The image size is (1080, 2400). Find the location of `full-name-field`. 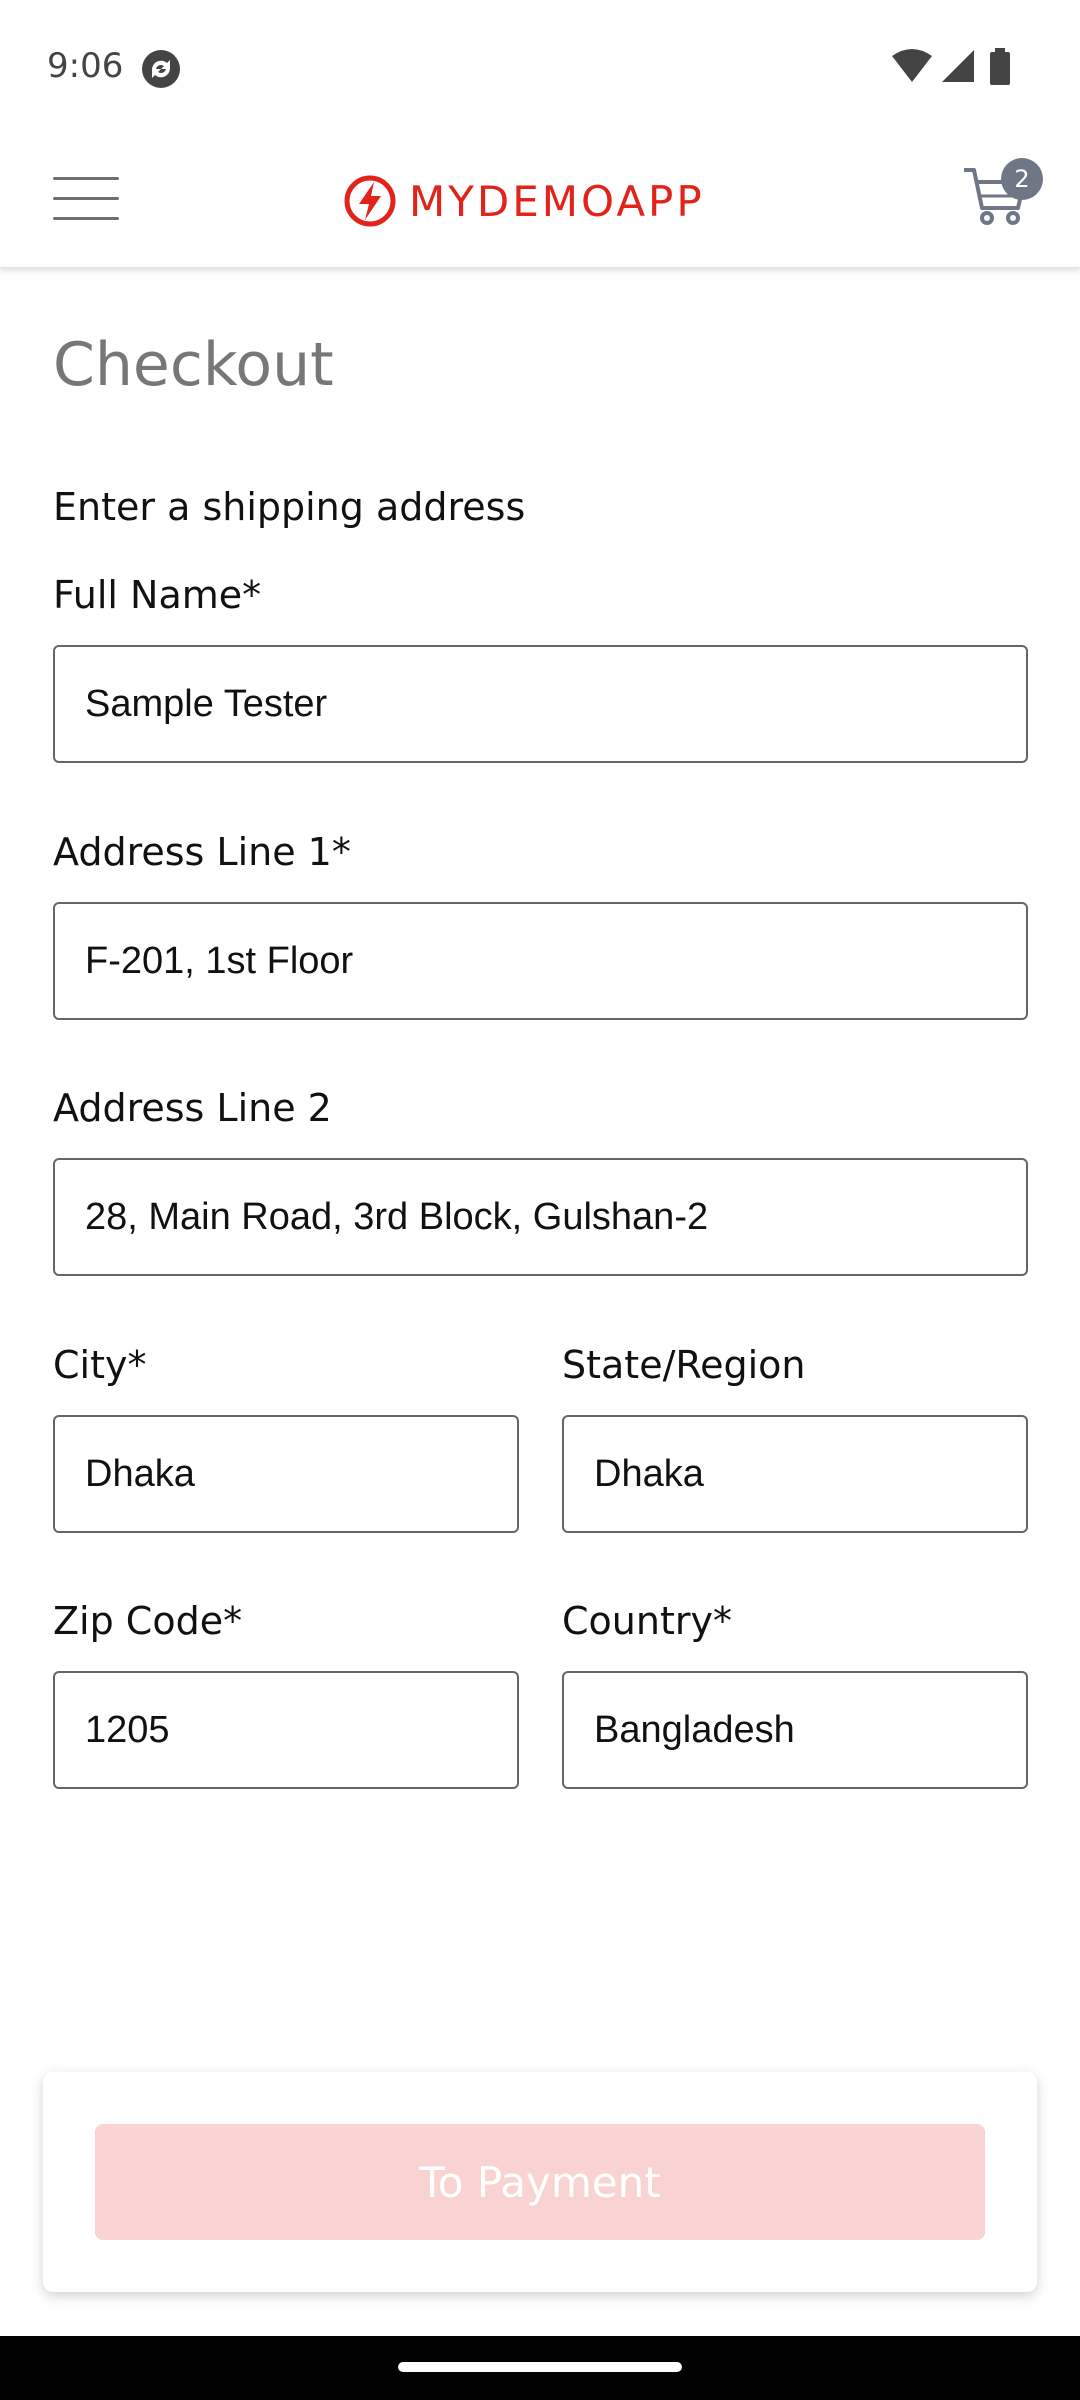

full-name-field is located at coordinates (540, 704).